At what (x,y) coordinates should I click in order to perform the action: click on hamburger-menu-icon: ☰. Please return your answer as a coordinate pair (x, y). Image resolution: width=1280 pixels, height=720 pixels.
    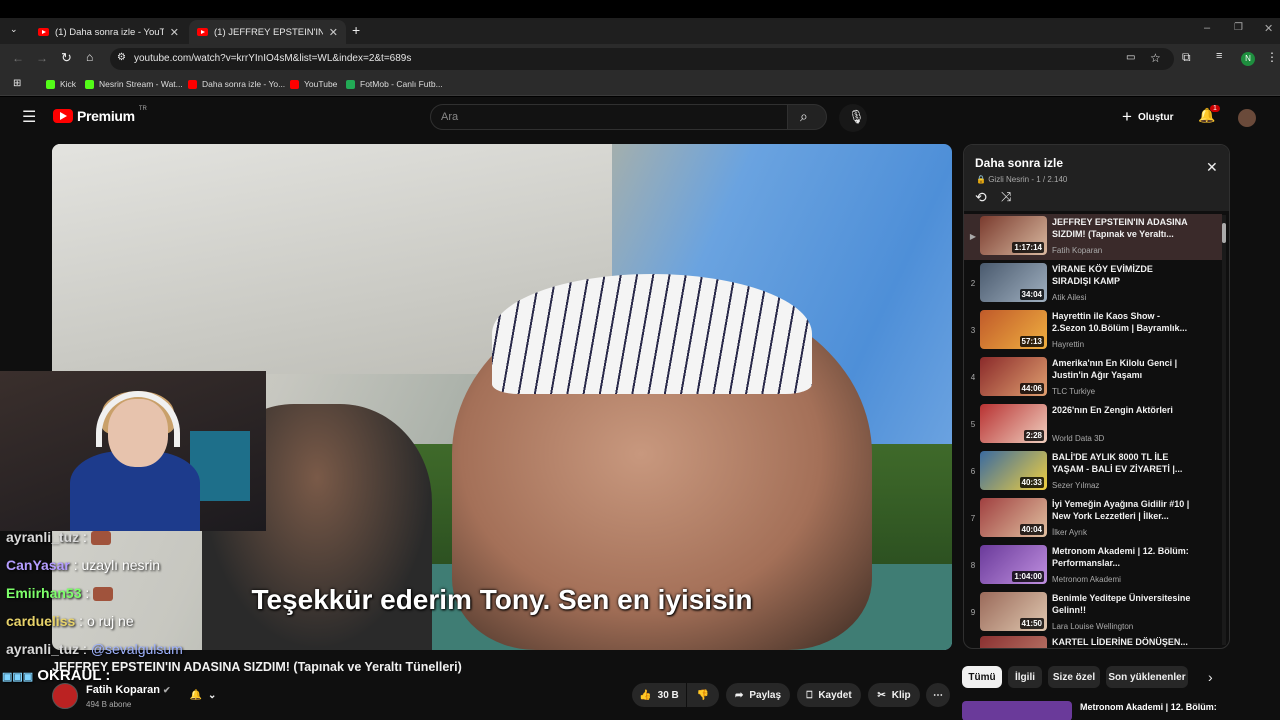
    Looking at the image, I should click on (29, 117).